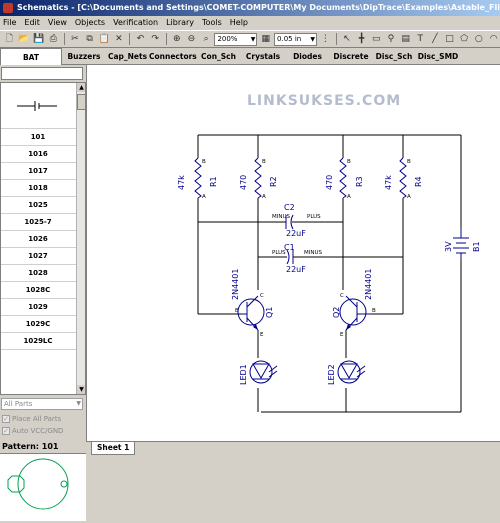 This screenshot has width=500, height=523. Describe the element at coordinates (293, 448) in the screenshot. I see `sheet-tabs-bar: Sheet 1` at that location.